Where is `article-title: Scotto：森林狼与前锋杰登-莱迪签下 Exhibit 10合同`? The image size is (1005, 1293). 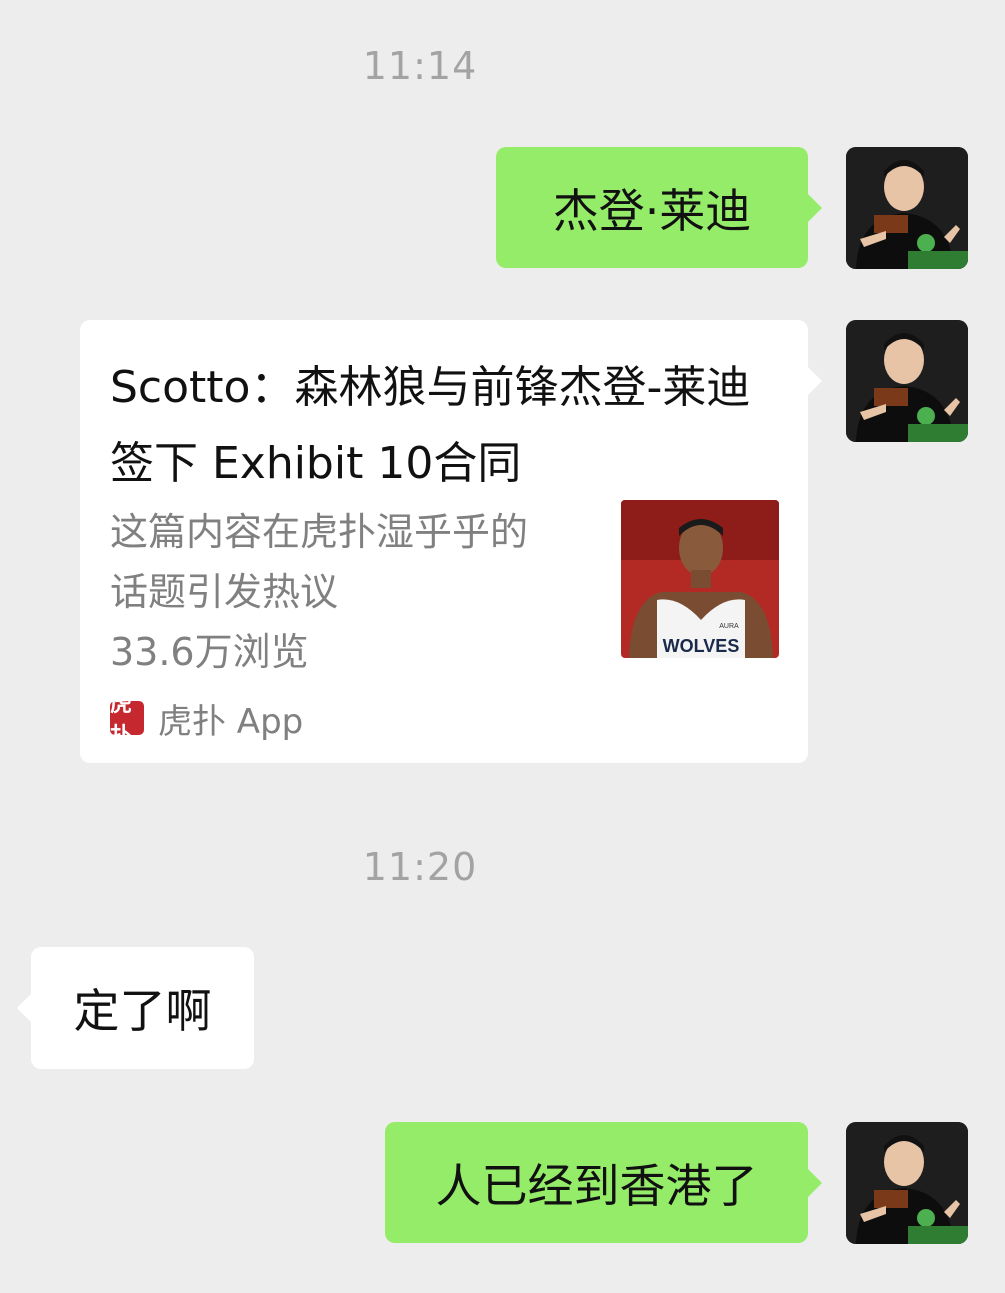 article-title: Scotto：森林狼与前锋杰登-莱迪签下 Exhibit 10合同 is located at coordinates (430, 425).